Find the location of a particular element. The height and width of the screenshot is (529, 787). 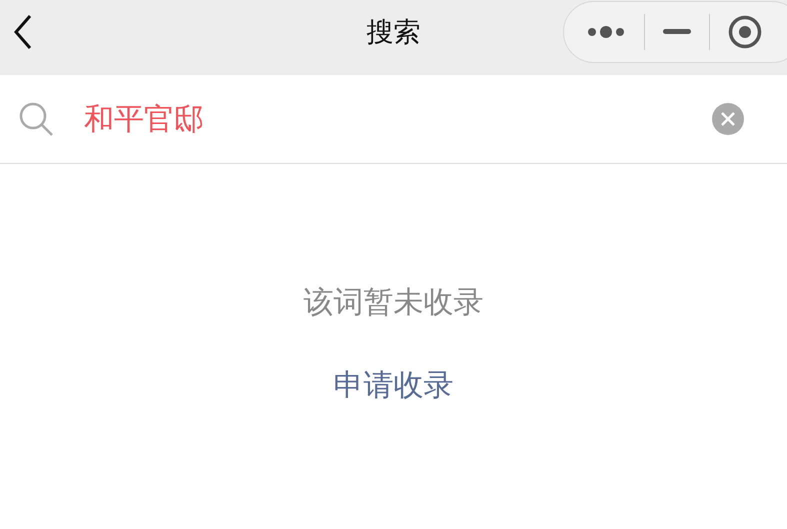

back-icon is located at coordinates (23, 32).